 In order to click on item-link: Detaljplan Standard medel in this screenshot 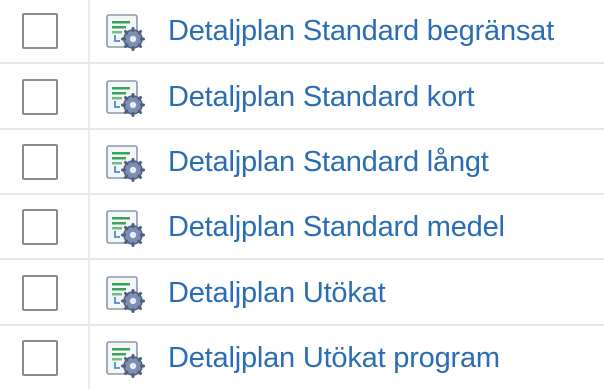, I will do `click(336, 227)`.